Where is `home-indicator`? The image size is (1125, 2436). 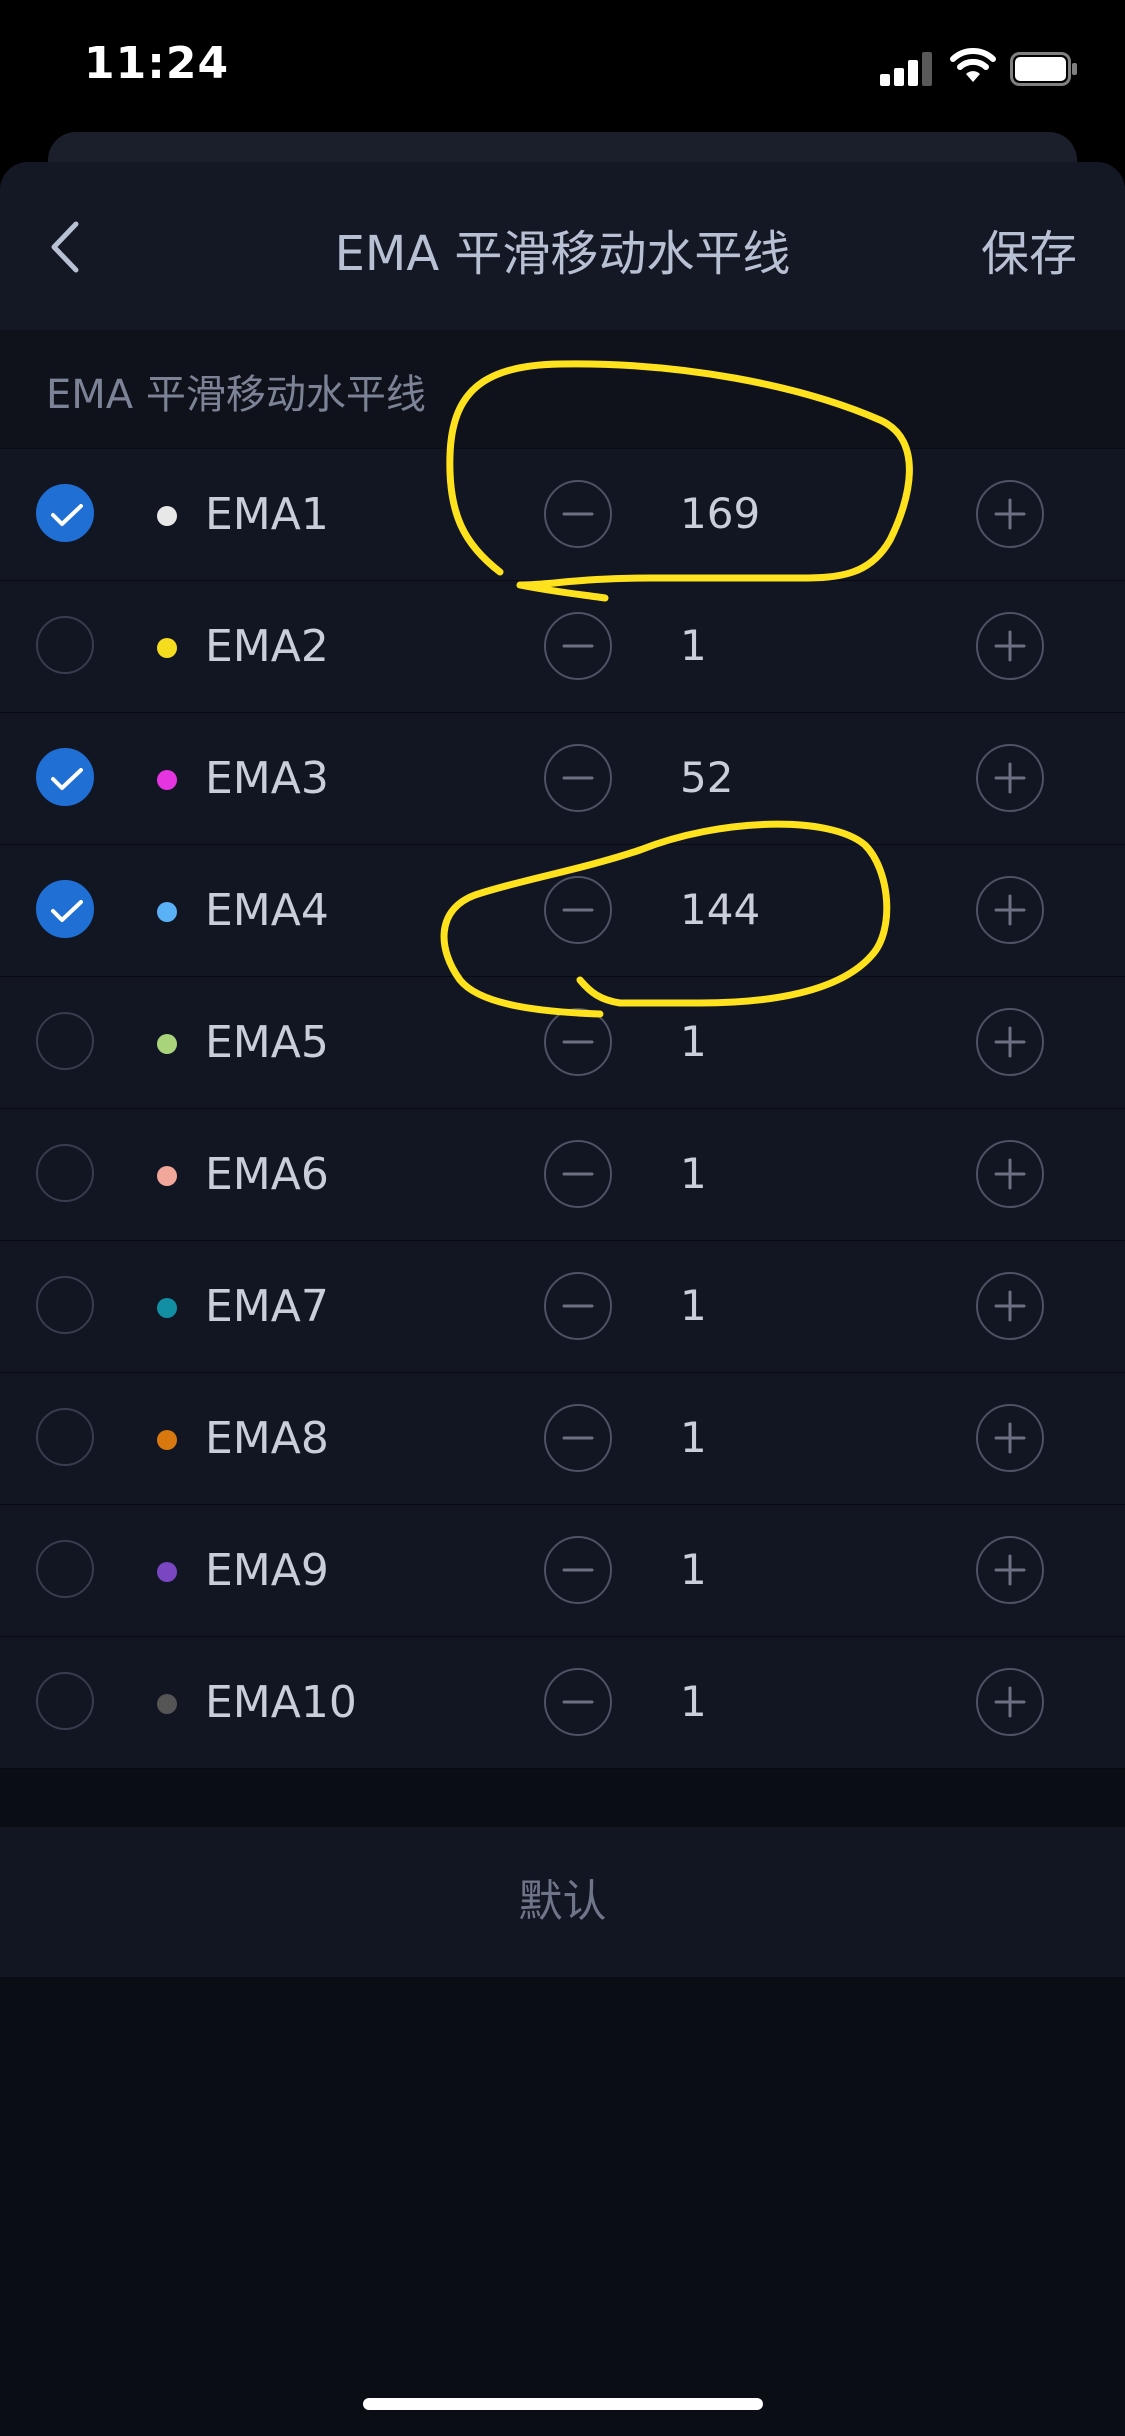 home-indicator is located at coordinates (563, 2404).